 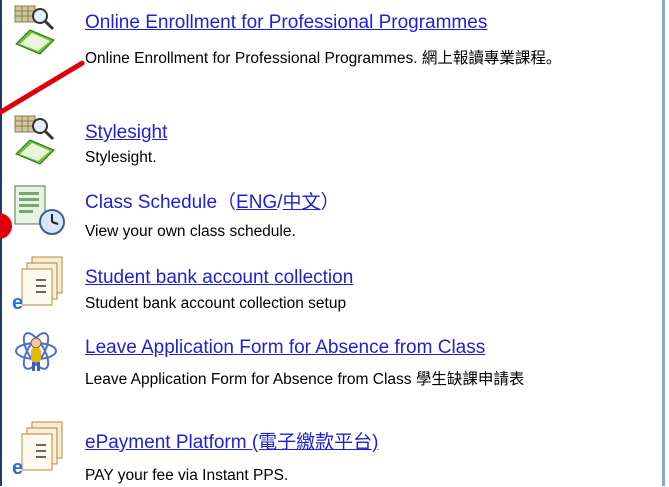 I want to click on frame-right-margin, so click(x=667, y=243).